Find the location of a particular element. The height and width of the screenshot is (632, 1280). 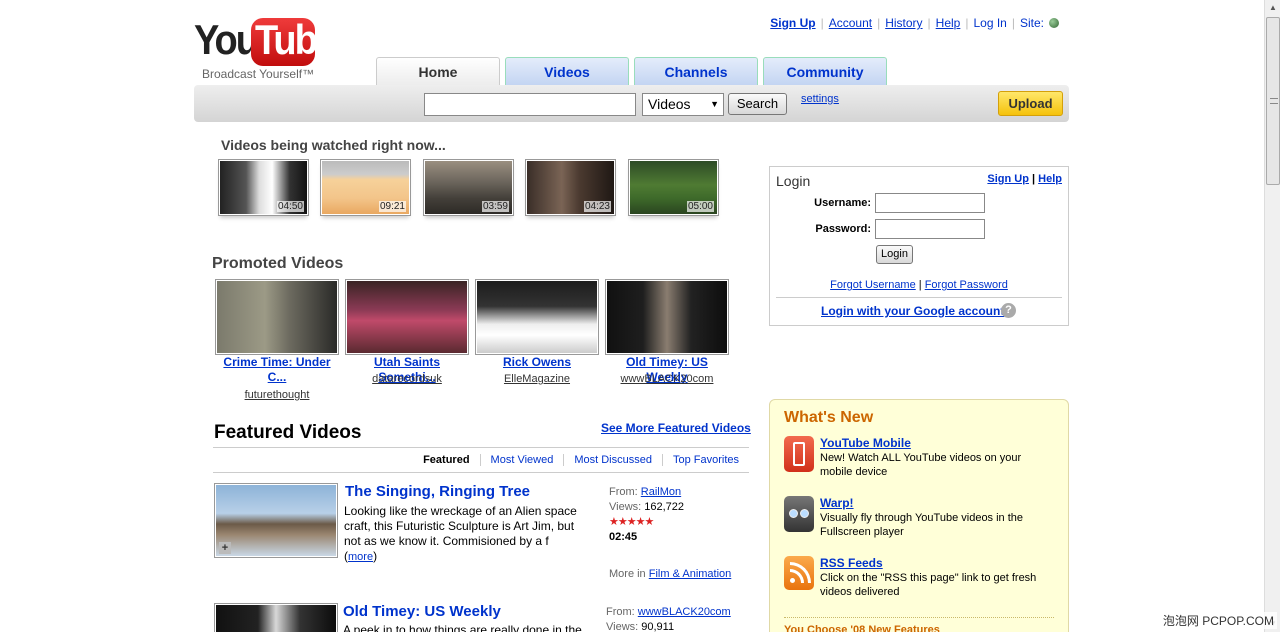

forgot-password-link: Forgot Password is located at coordinates (966, 285).